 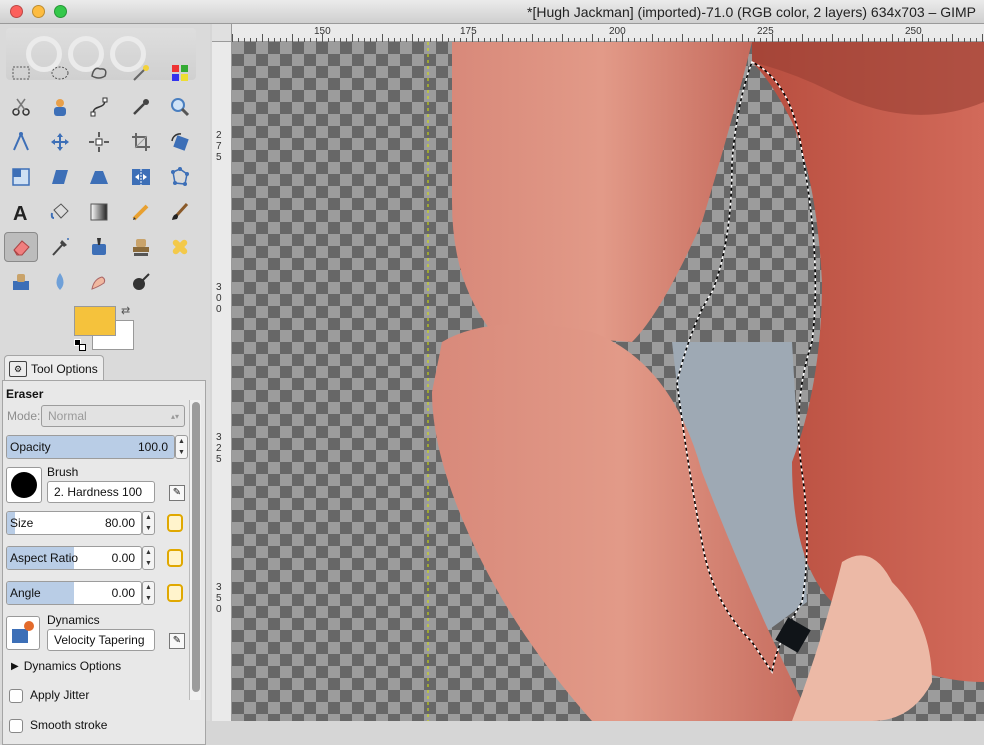 I want to click on aspect-ratio-stepper: ▲ ▼, so click(x=148, y=558).